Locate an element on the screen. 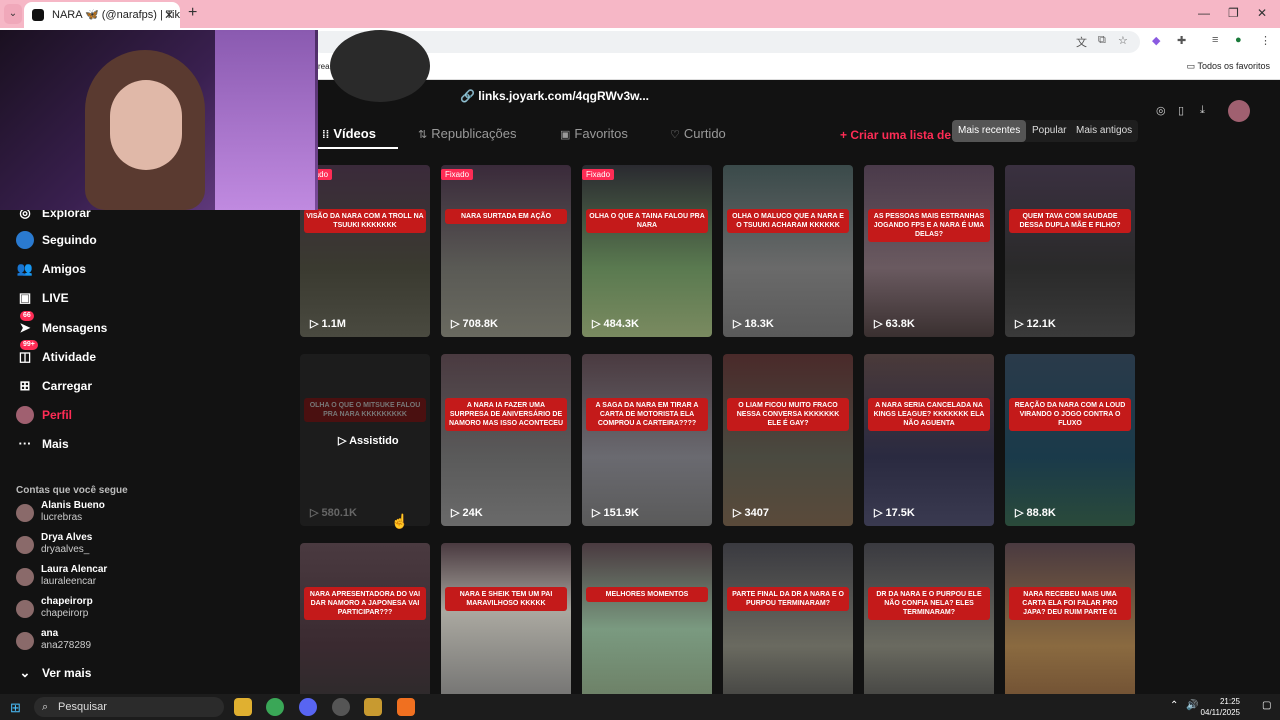 The height and width of the screenshot is (720, 1280). tab-reposts: ⇅ Republicações is located at coordinates (467, 133).